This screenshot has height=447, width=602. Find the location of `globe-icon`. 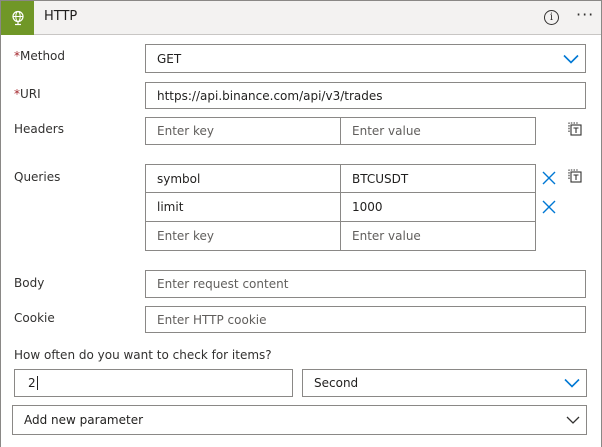

globe-icon is located at coordinates (17, 18).